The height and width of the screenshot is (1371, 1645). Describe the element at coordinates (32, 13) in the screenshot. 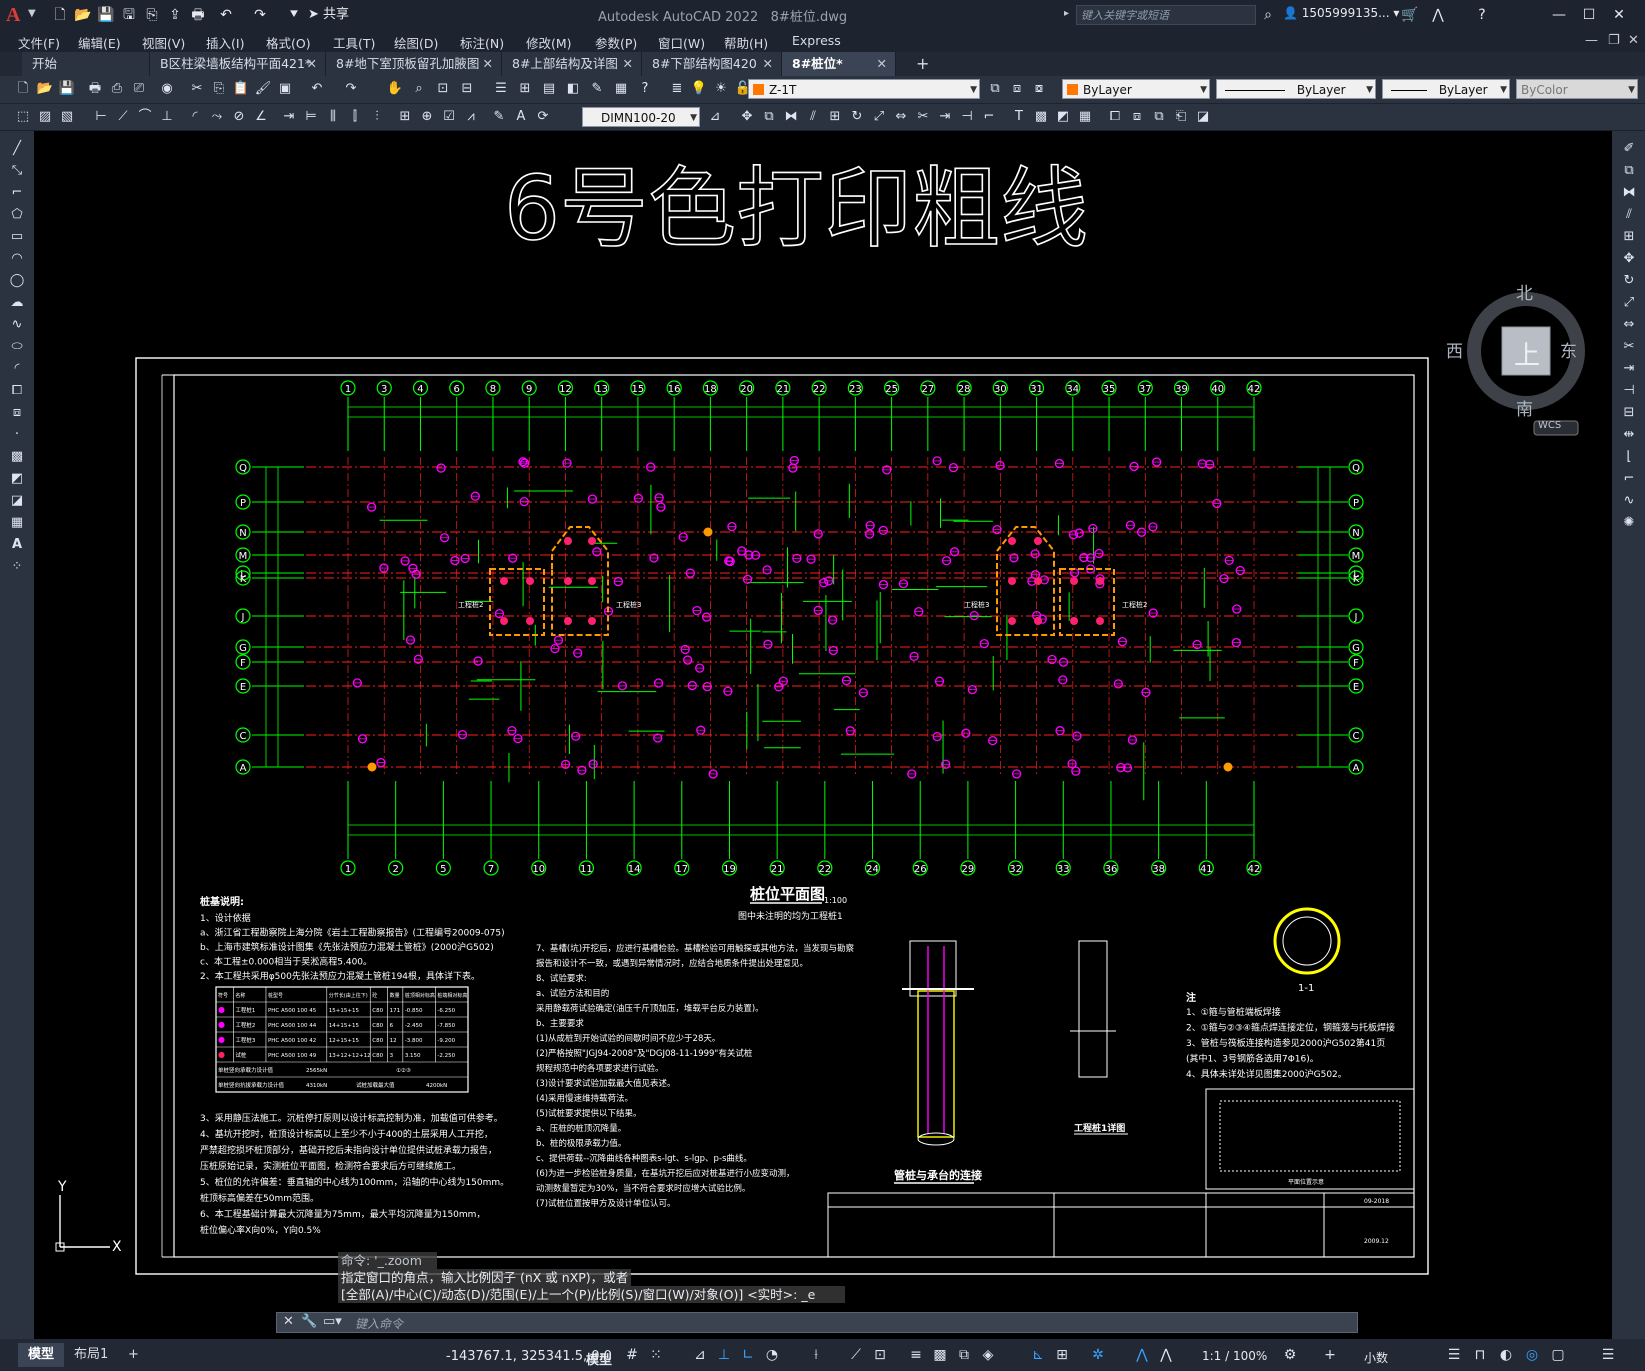

I see `app-menu-chevron-down-icon: ▼` at that location.